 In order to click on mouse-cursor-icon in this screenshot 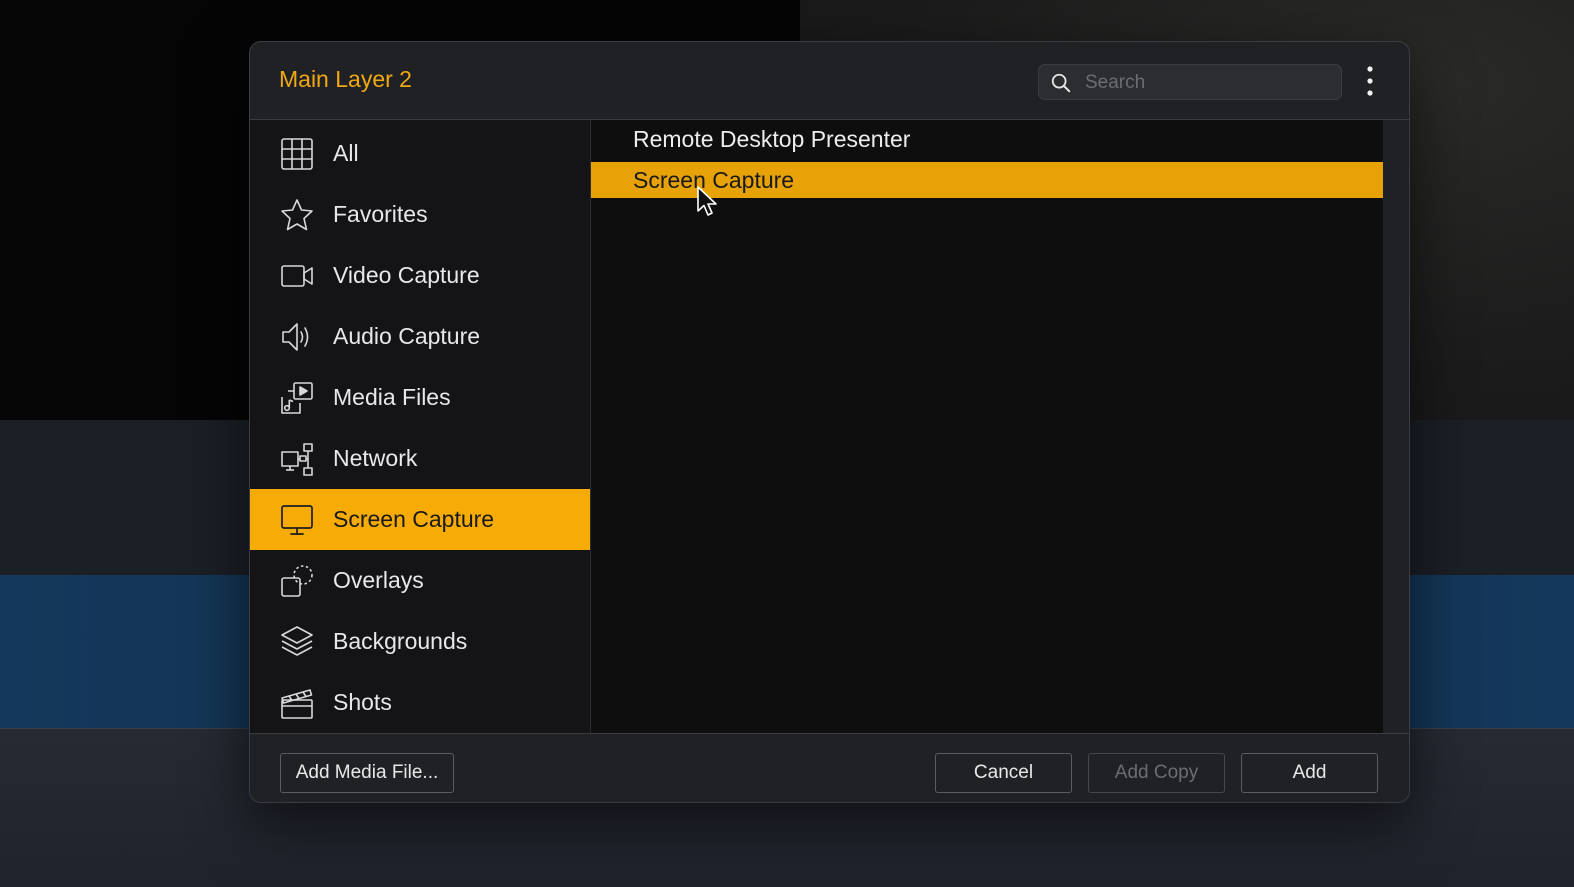, I will do `click(707, 201)`.